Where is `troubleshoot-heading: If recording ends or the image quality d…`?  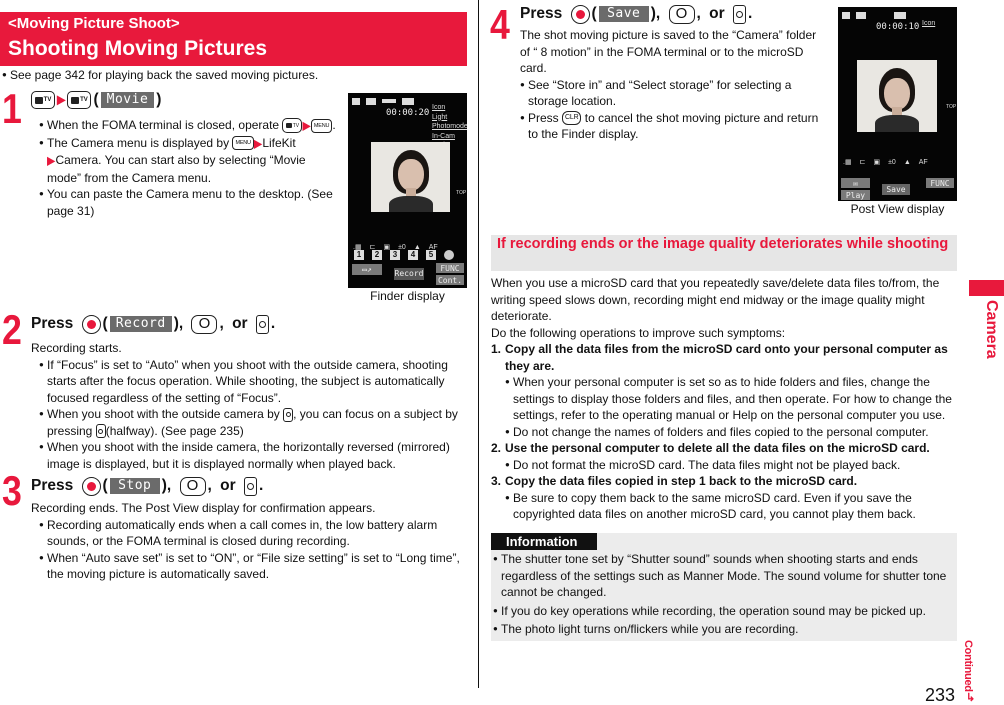 troubleshoot-heading: If recording ends or the image quality d… is located at coordinates (724, 253).